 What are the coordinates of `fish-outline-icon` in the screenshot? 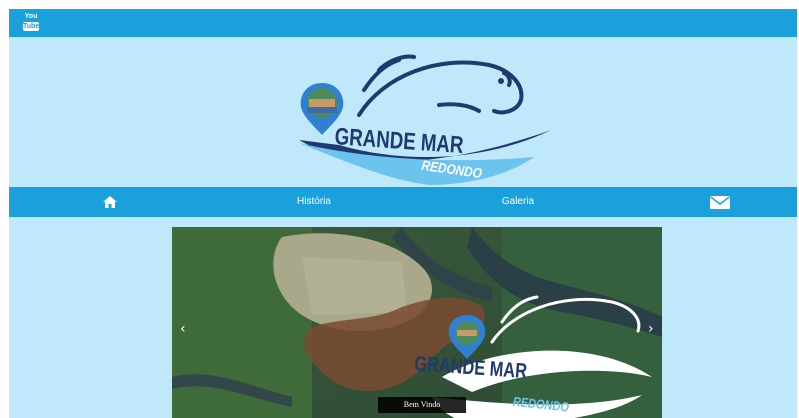 It's located at (440, 85).